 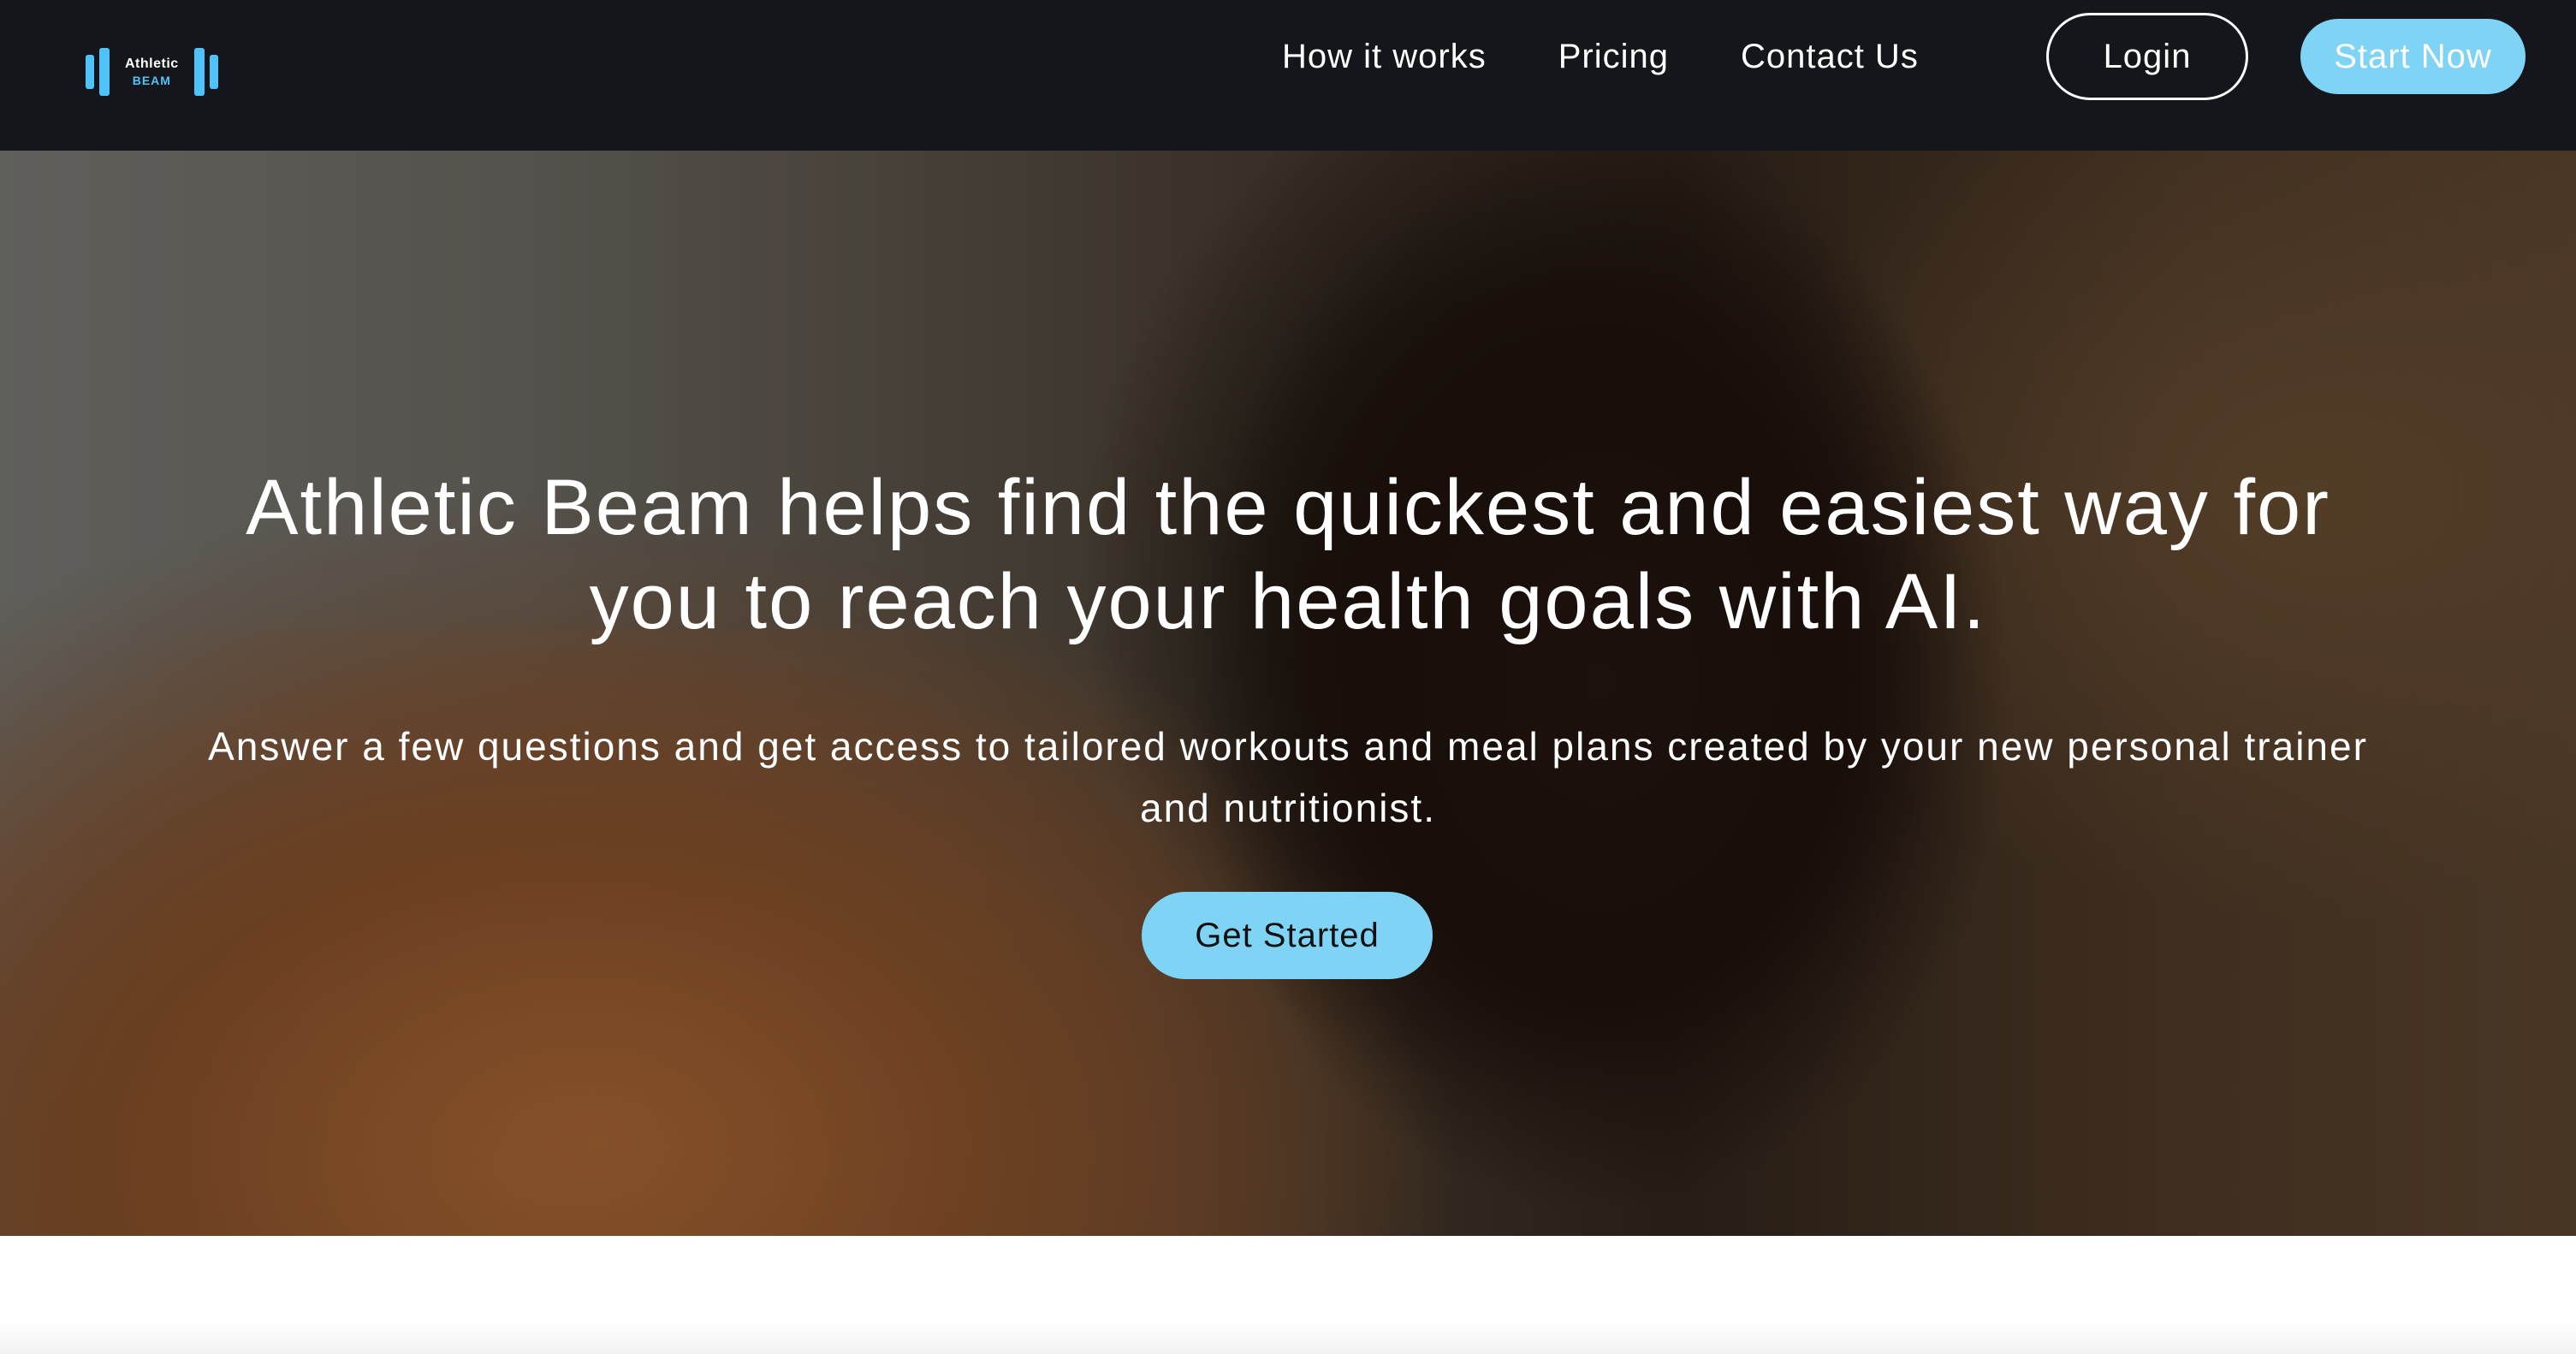 What do you see at coordinates (1384, 57) in the screenshot?
I see `nav-how-it-works: How it works` at bounding box center [1384, 57].